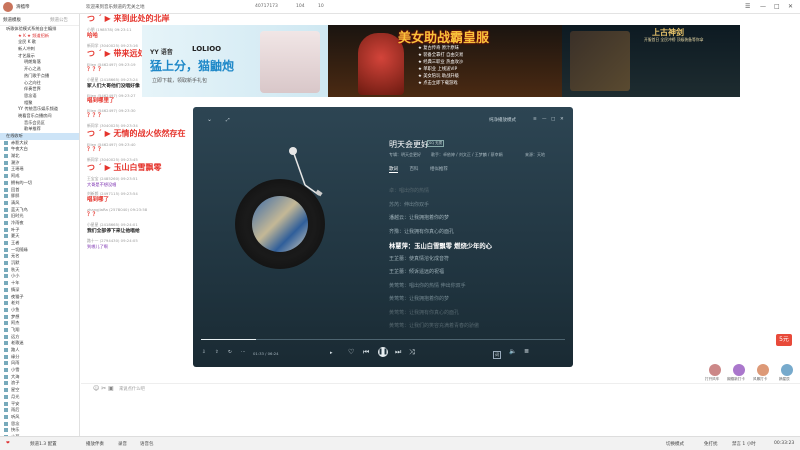 The height and width of the screenshot is (450, 800). Describe the element at coordinates (243, 352) in the screenshot. I see `more-icon: ⋯` at that location.